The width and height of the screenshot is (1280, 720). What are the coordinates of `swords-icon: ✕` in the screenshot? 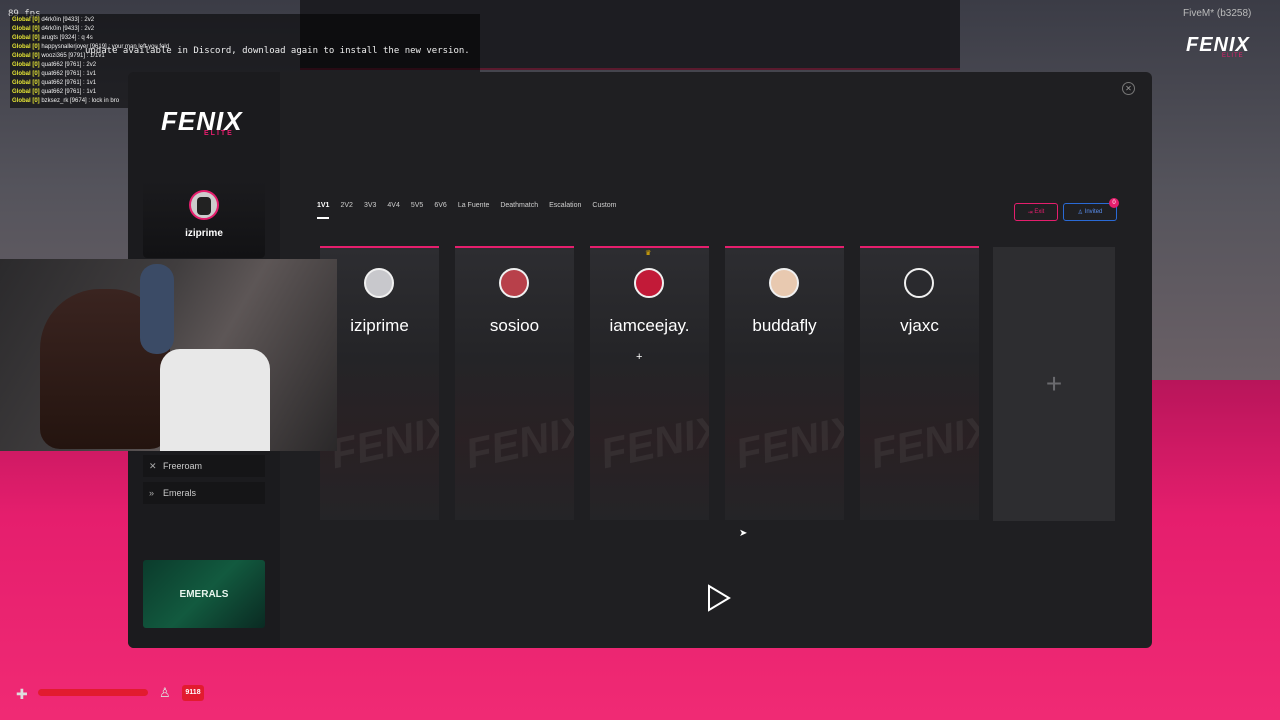 It's located at (153, 465).